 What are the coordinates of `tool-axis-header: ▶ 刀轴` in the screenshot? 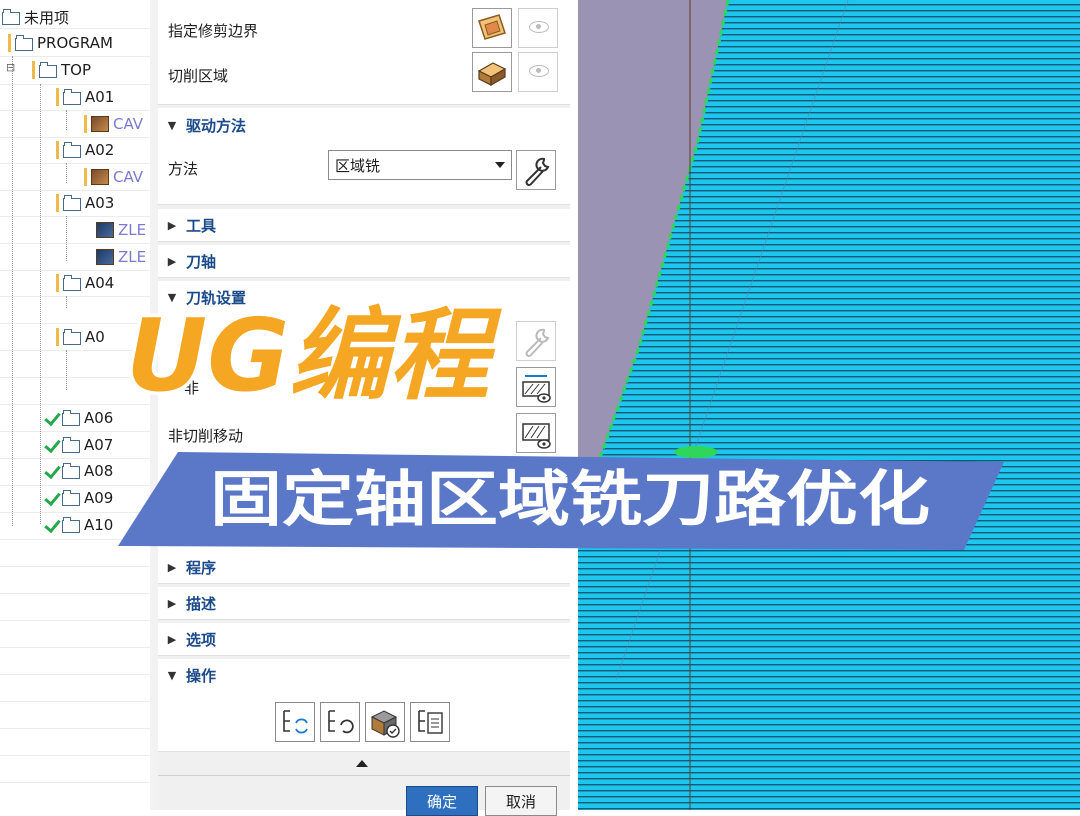 It's located at (364, 261).